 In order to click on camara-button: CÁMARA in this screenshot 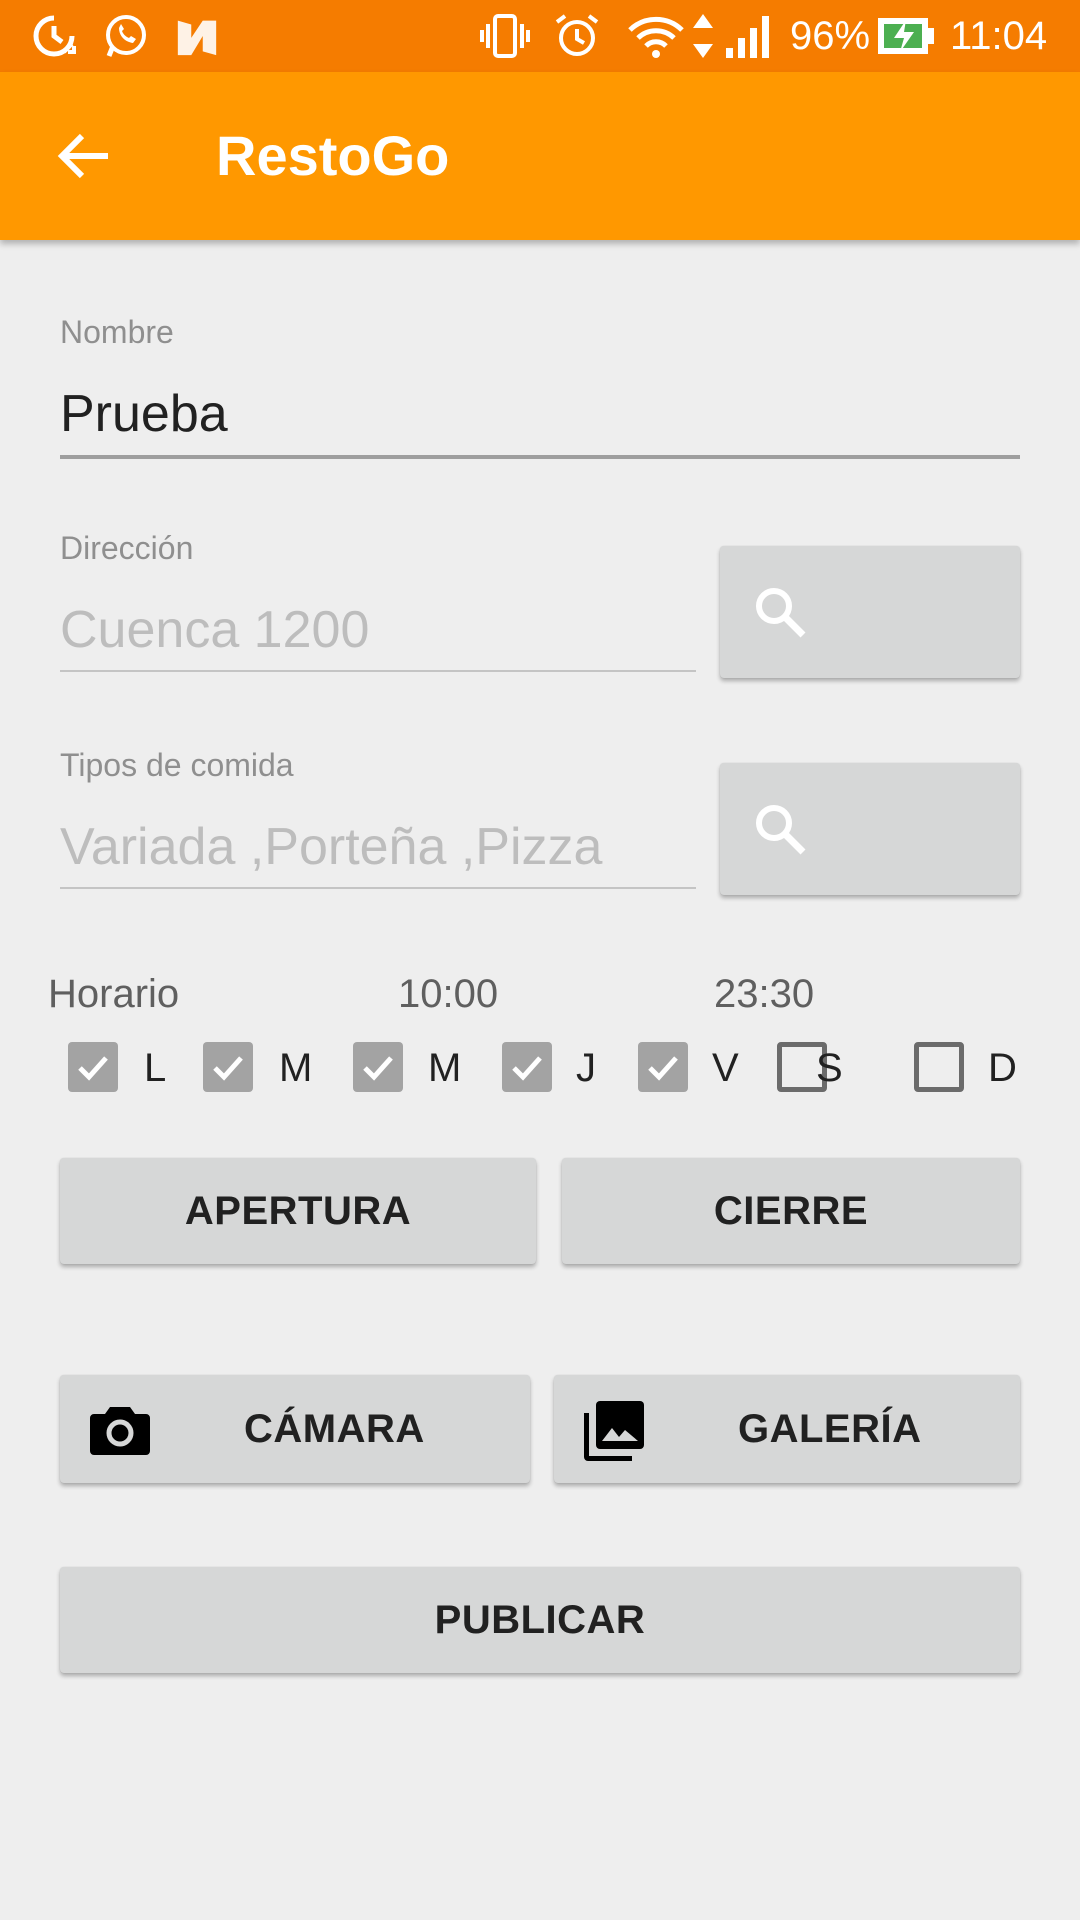, I will do `click(295, 1429)`.